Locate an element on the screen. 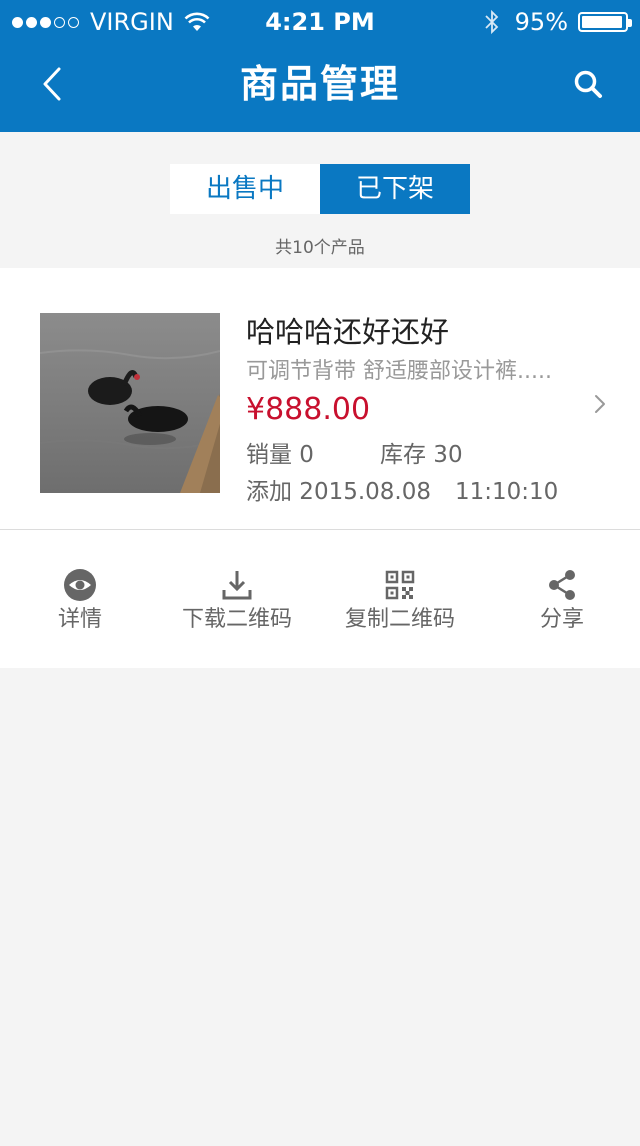  search-icon is located at coordinates (588, 84).